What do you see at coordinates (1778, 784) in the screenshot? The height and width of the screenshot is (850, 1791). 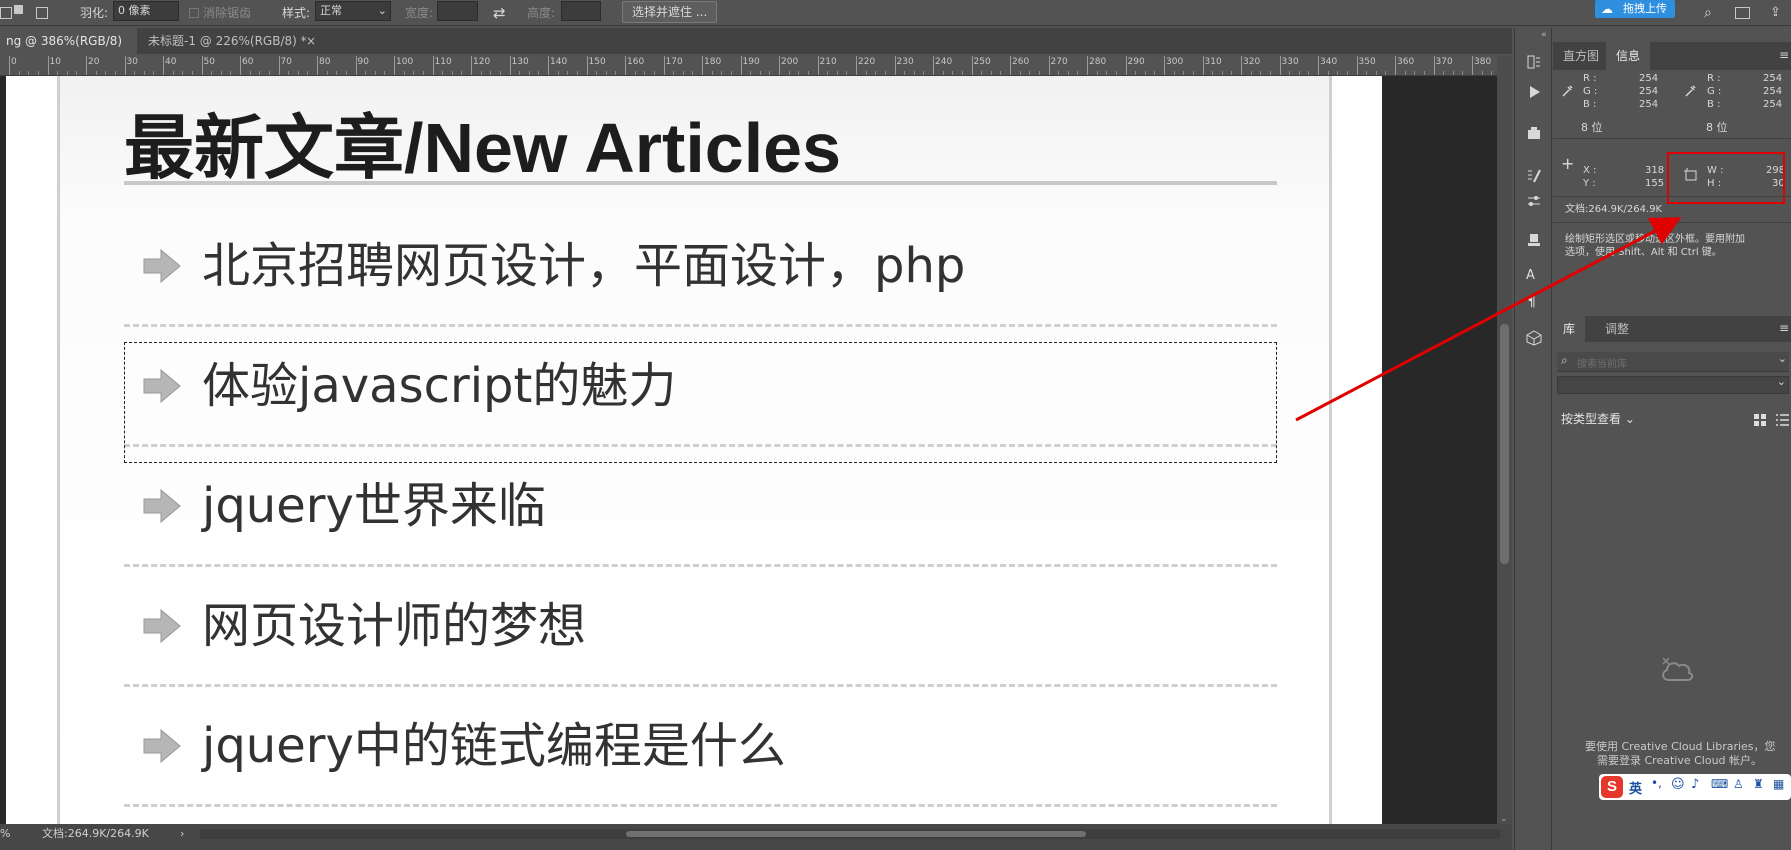 I see `toolbox-icon: ▦` at bounding box center [1778, 784].